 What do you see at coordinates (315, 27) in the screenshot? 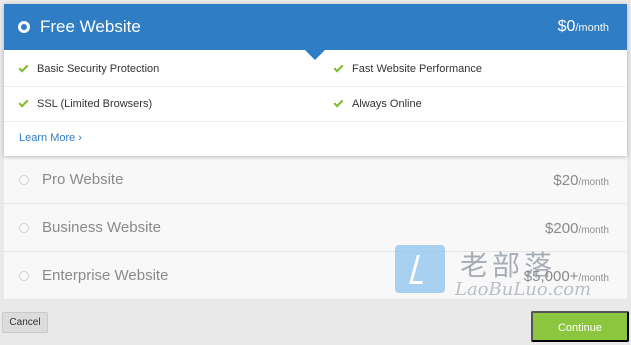
I see `selected-plan-header: Free Website $0/month` at bounding box center [315, 27].